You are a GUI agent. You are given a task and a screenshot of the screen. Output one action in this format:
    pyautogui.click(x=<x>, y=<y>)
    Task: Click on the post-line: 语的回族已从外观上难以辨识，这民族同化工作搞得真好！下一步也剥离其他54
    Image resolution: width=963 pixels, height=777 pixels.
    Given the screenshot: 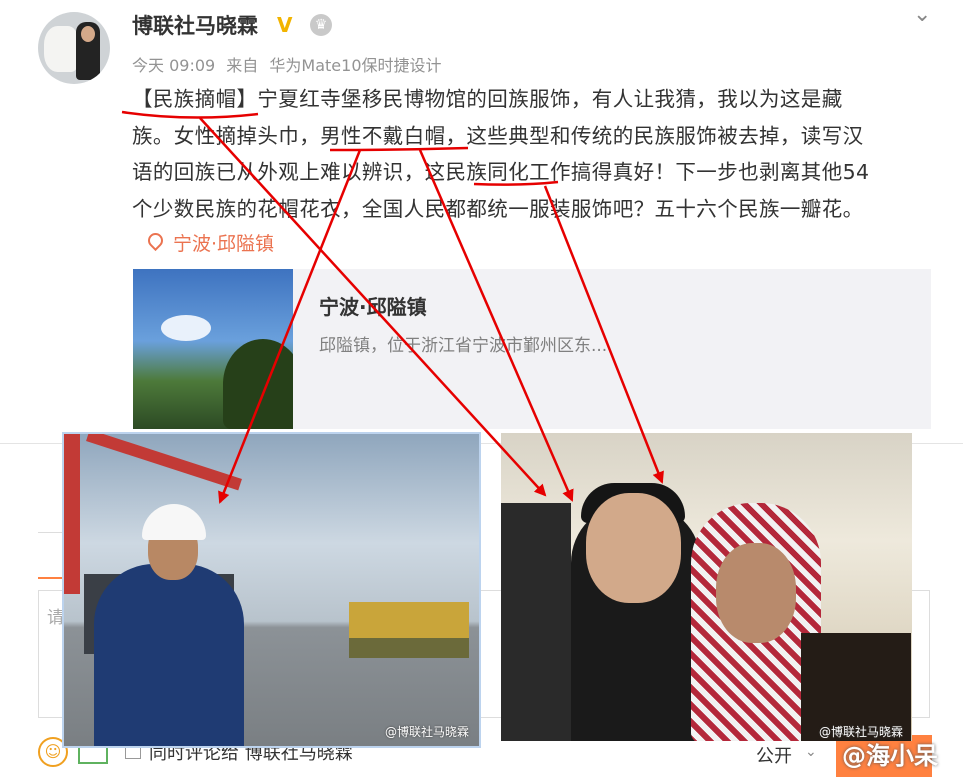 What is the action you would take?
    pyautogui.click(x=501, y=172)
    